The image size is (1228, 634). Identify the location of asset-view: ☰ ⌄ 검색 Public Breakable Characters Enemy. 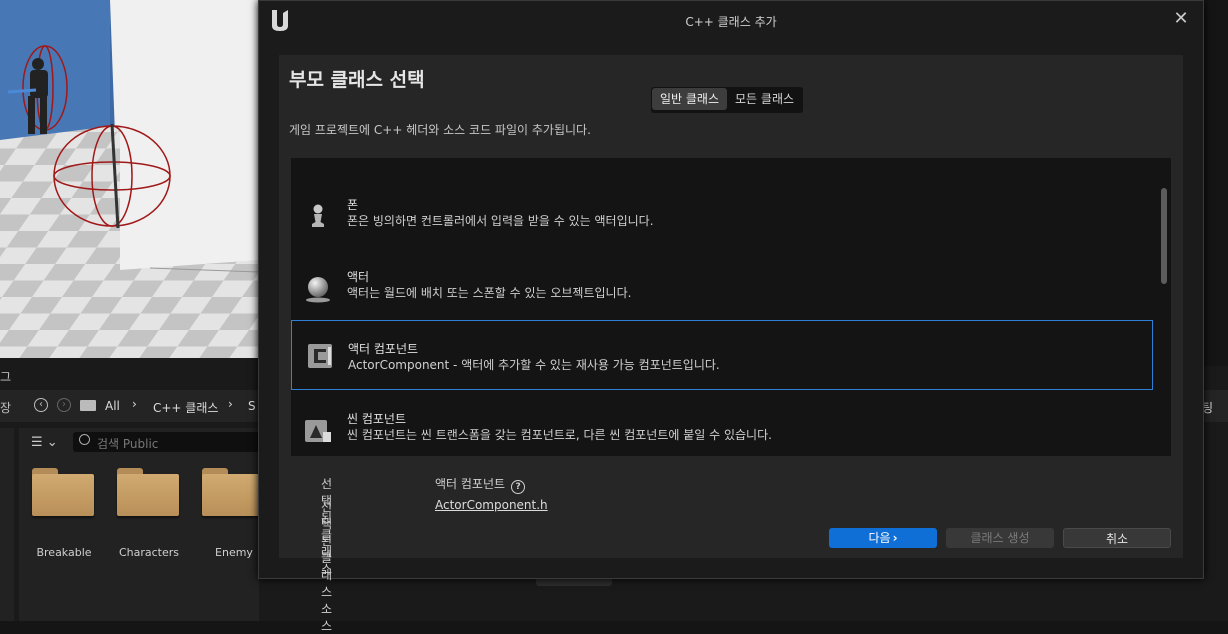
(141, 524).